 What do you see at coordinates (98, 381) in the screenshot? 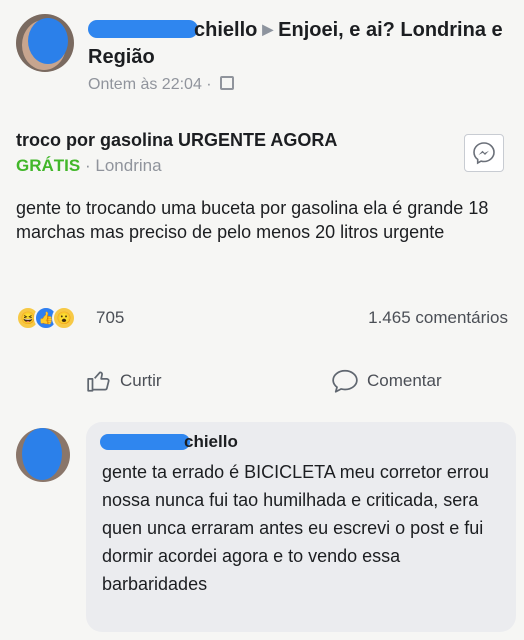
I see `thumbs-up-icon` at bounding box center [98, 381].